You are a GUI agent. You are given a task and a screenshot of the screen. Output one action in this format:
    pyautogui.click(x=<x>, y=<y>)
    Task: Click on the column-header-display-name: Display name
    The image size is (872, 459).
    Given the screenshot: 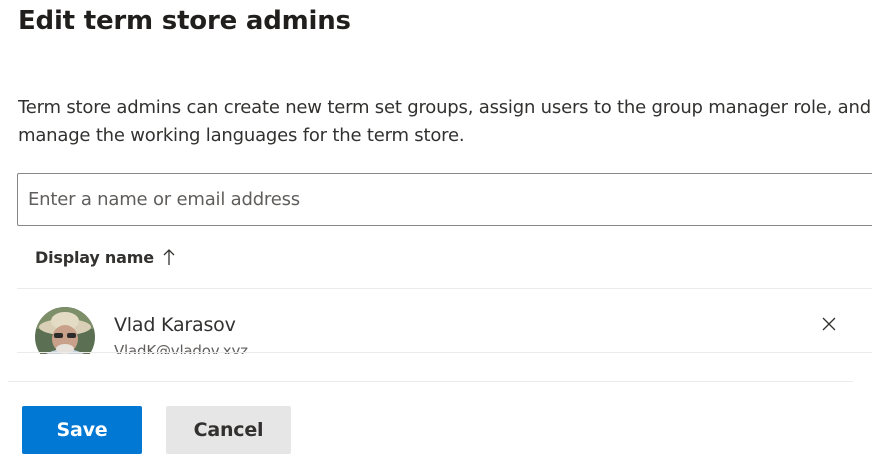 What is the action you would take?
    pyautogui.click(x=444, y=257)
    